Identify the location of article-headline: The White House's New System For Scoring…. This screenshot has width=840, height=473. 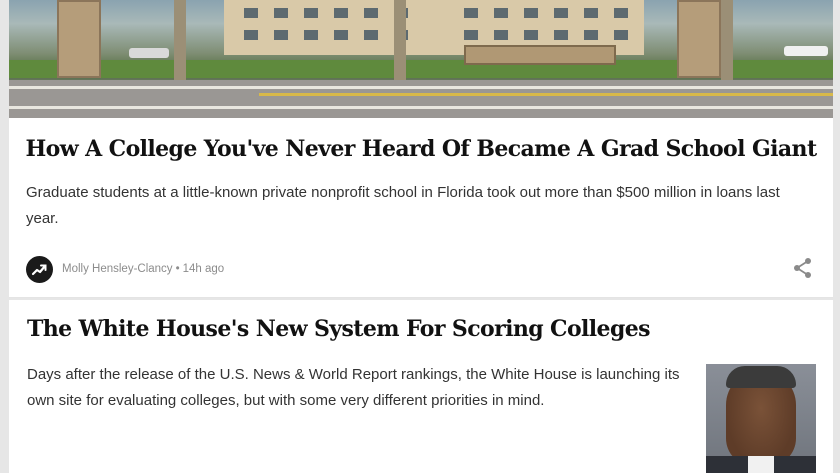
(339, 329).